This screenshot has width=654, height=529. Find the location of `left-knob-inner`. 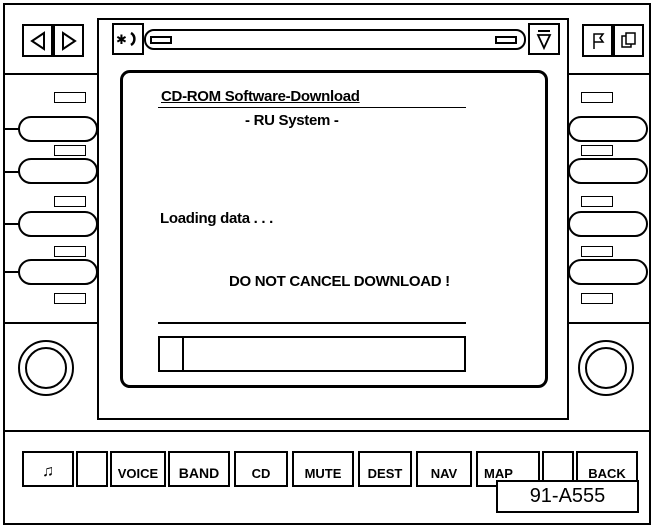

left-knob-inner is located at coordinates (46, 368).